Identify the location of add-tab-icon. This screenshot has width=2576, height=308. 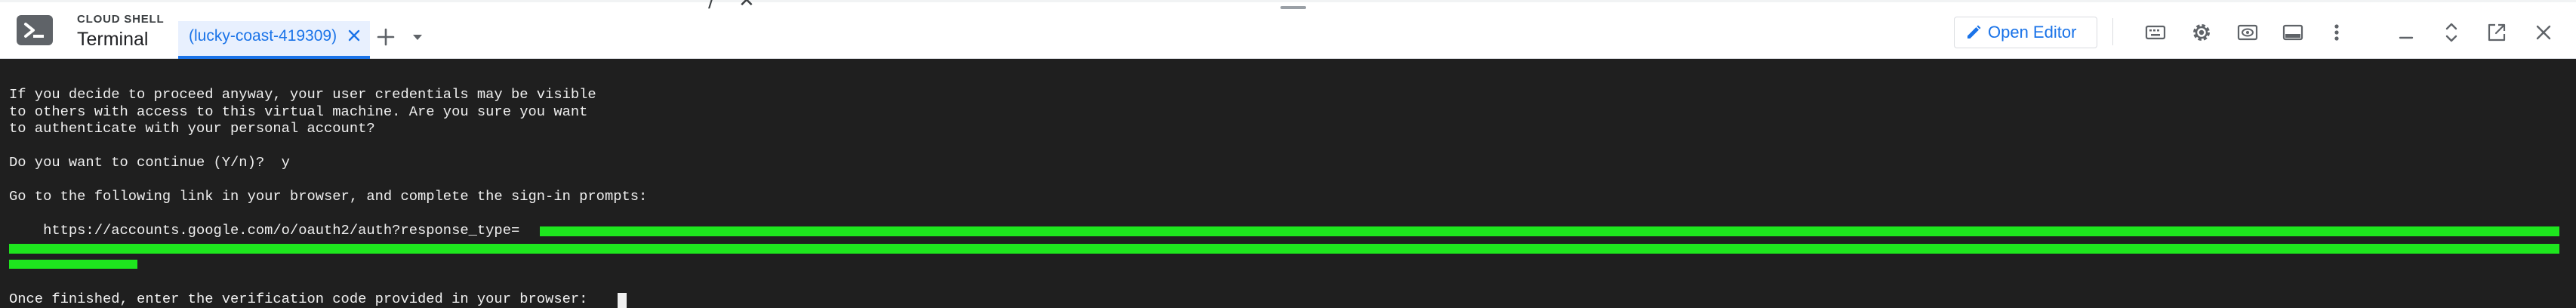
(386, 37).